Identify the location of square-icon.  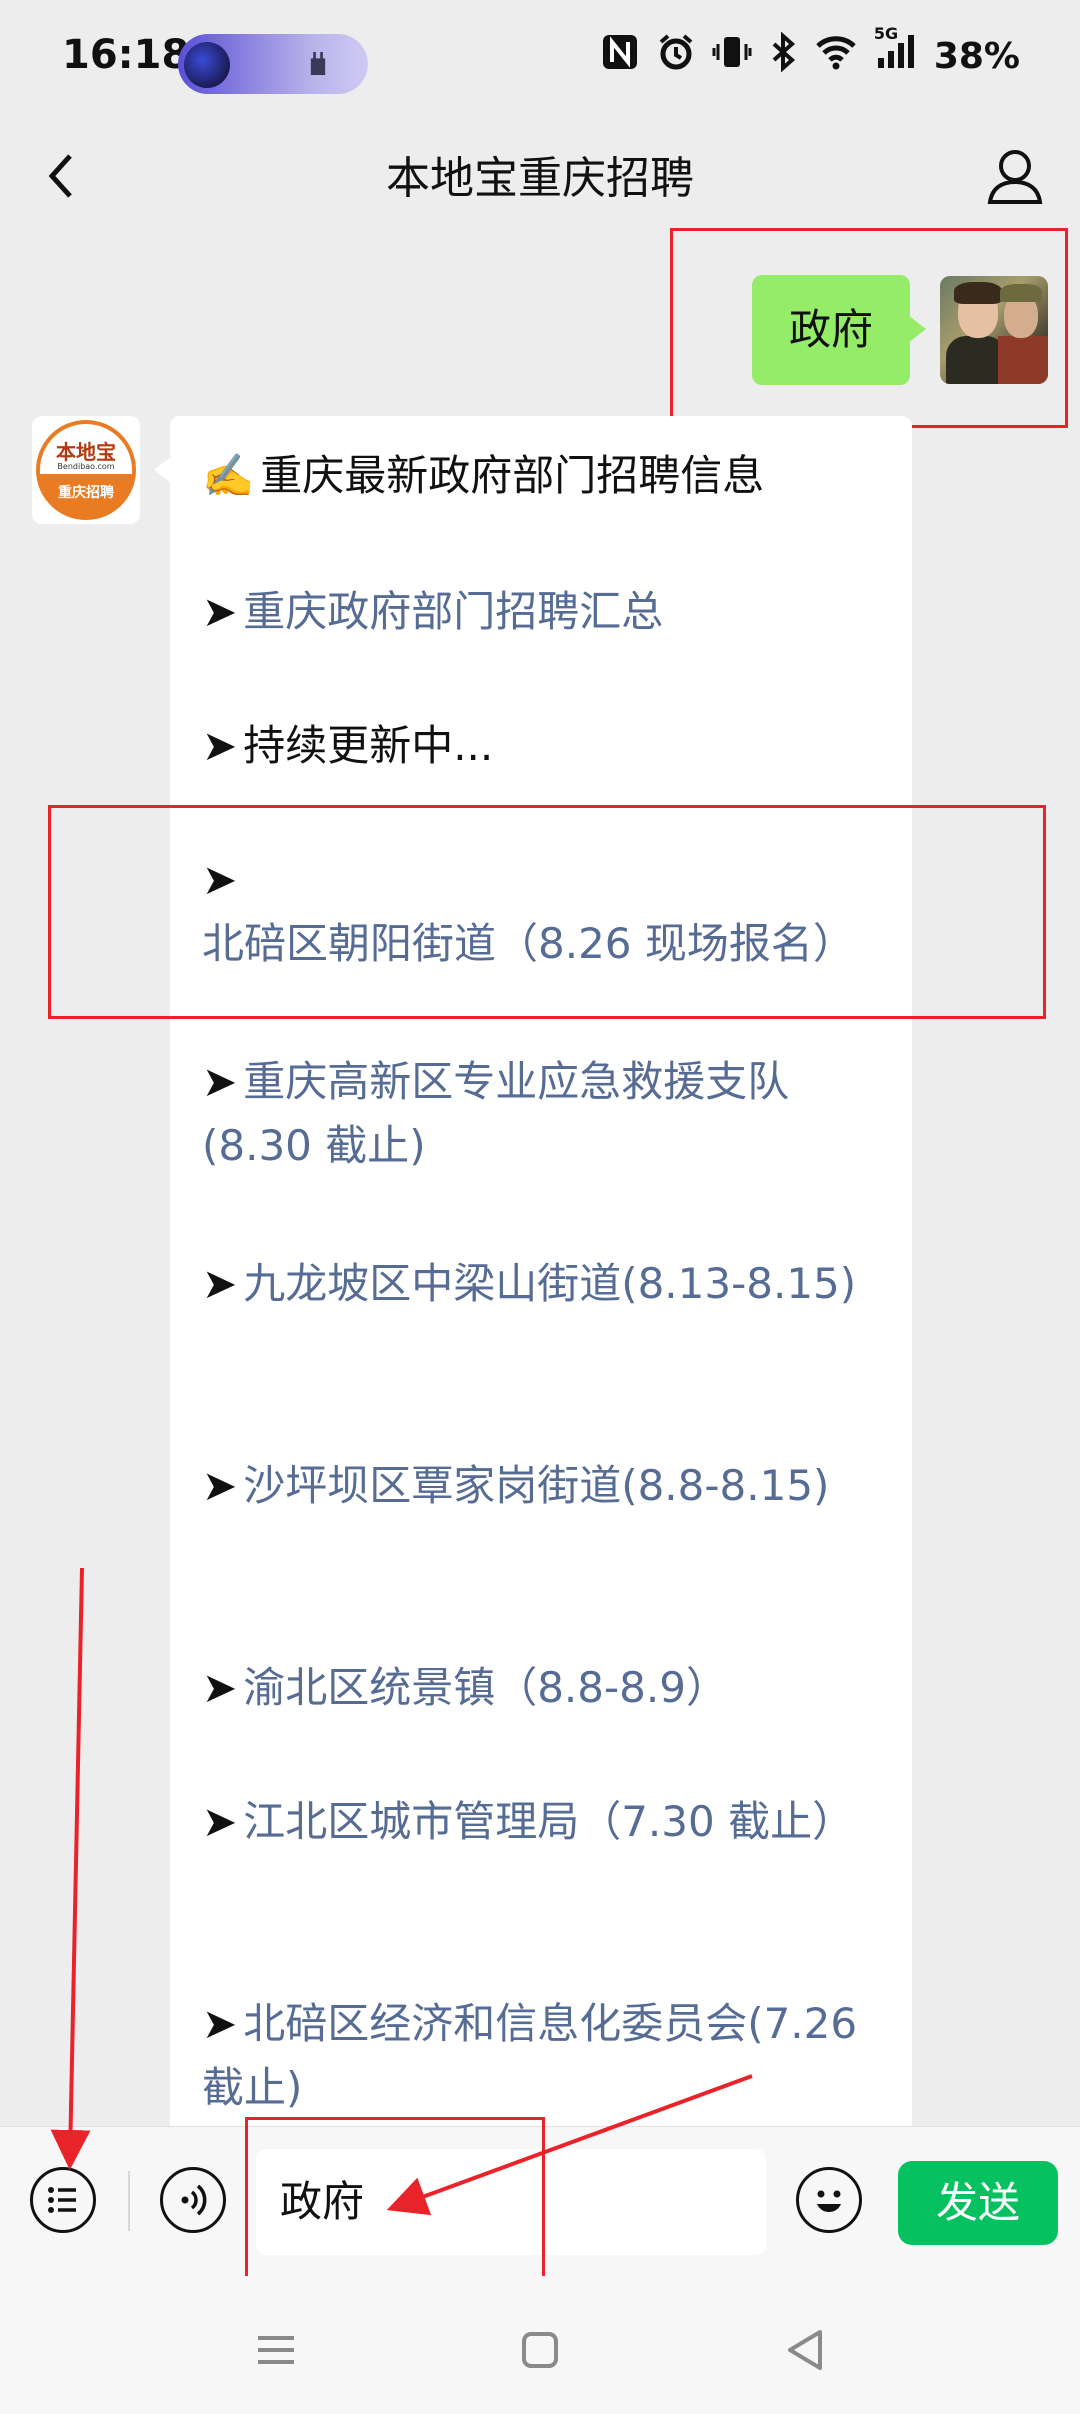
(540, 2350).